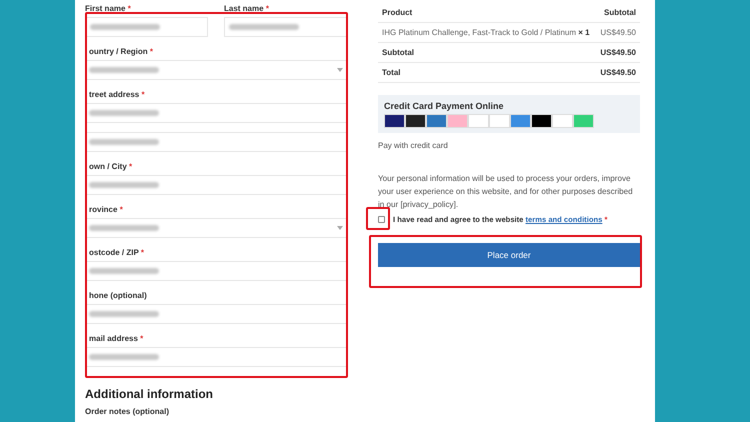 The image size is (750, 422). What do you see at coordinates (391, 72) in the screenshot?
I see `total-label: Total` at bounding box center [391, 72].